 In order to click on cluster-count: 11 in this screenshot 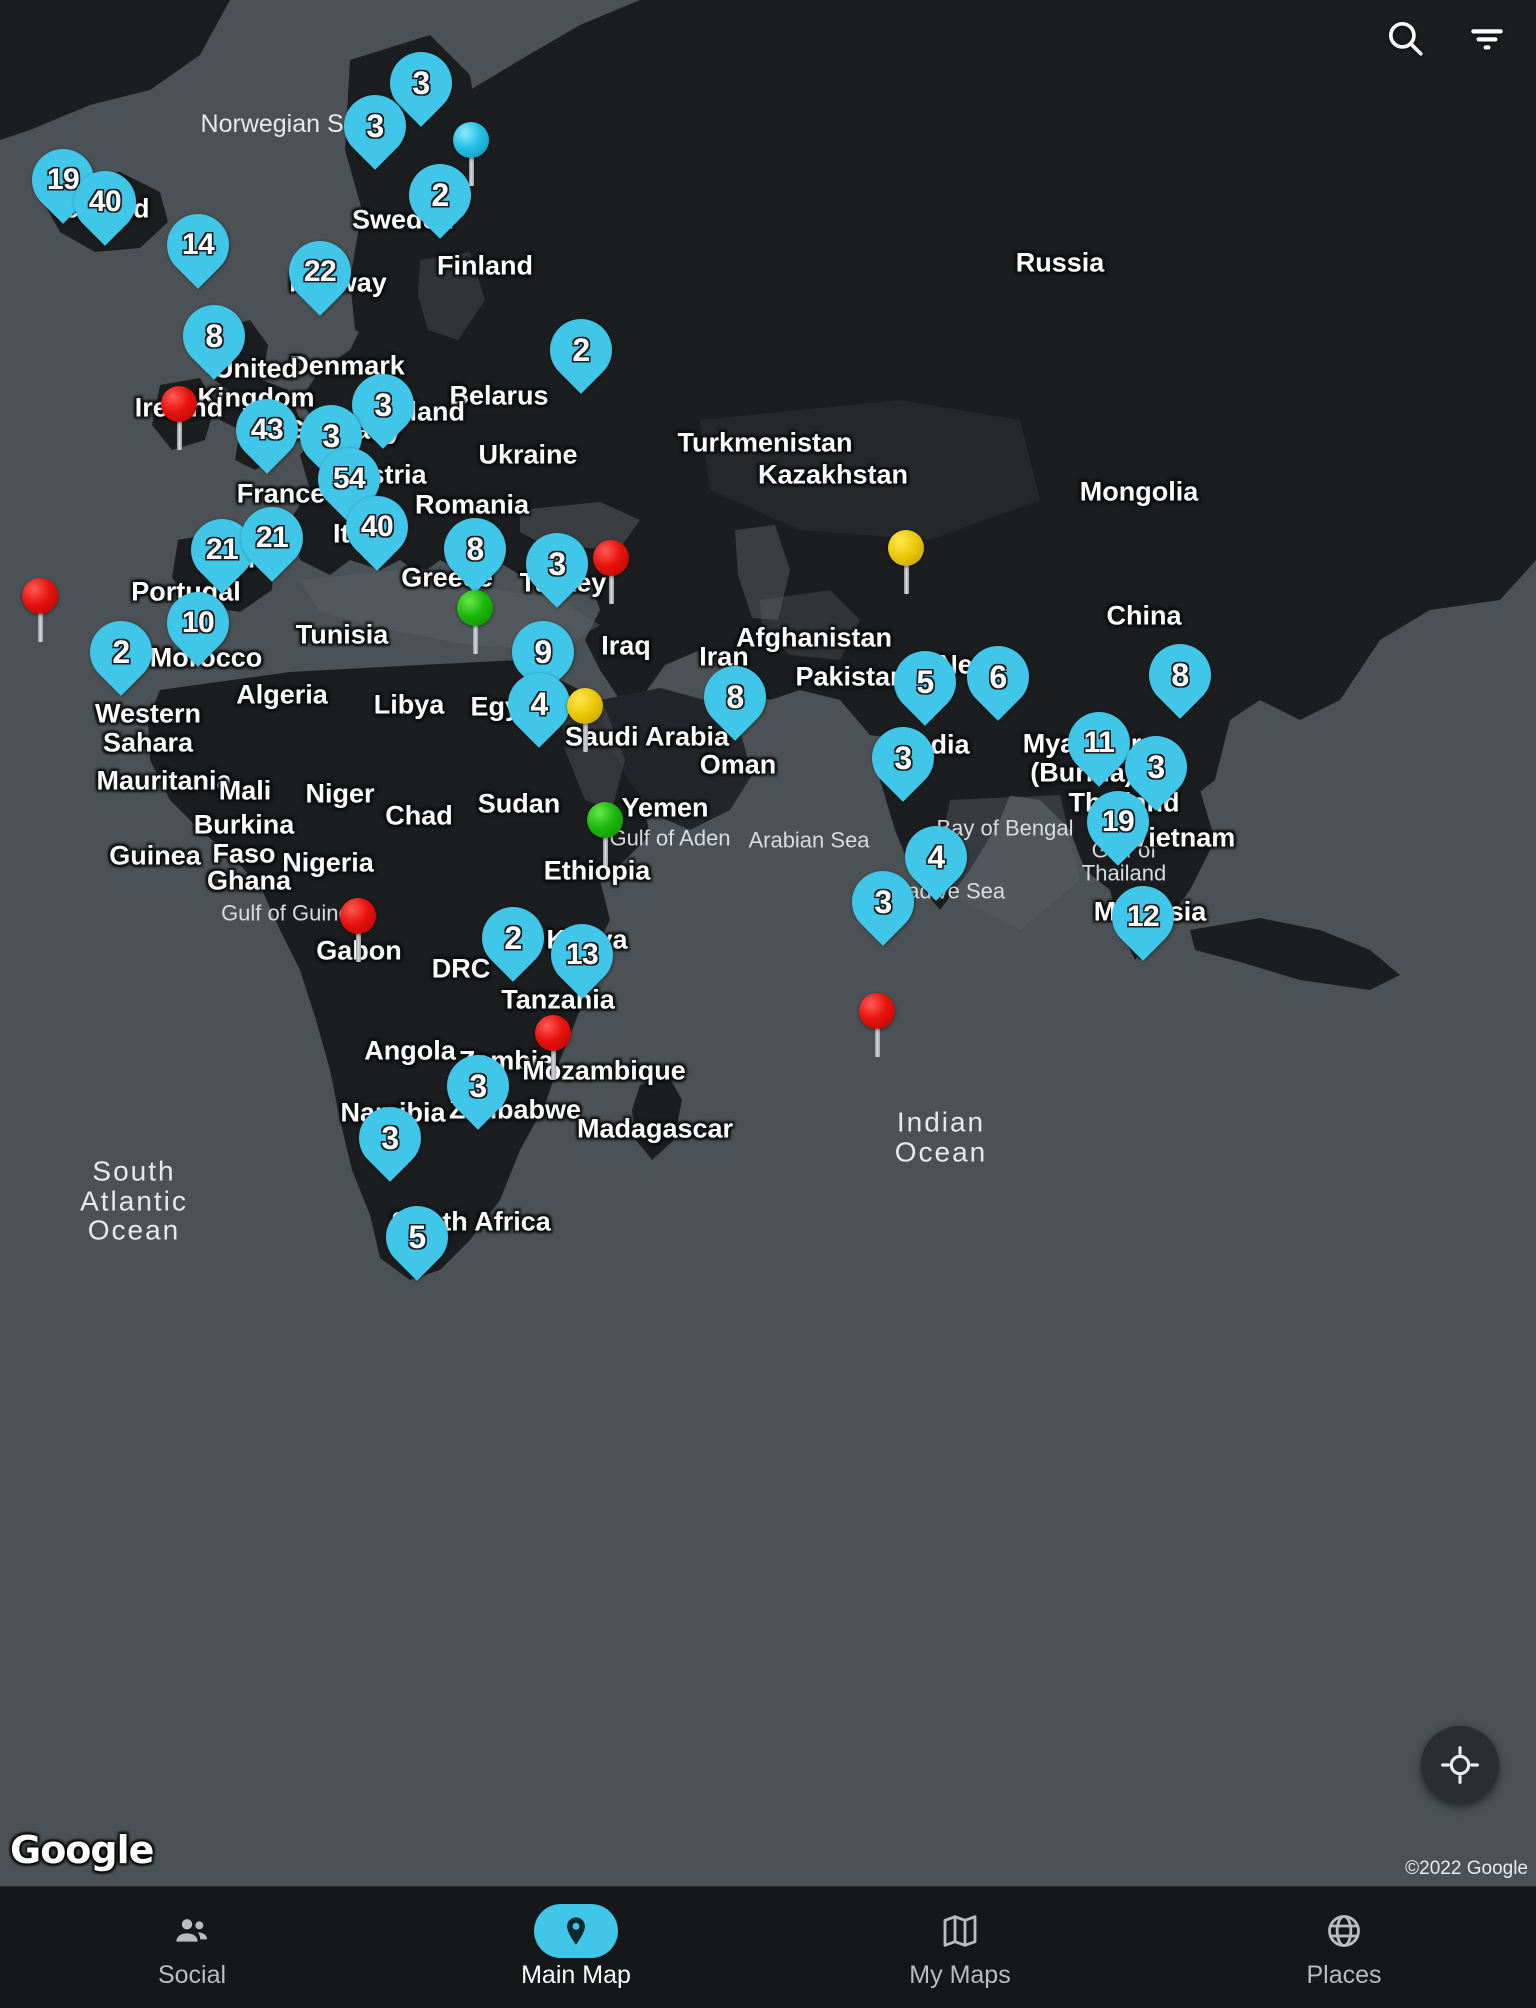, I will do `click(1099, 742)`.